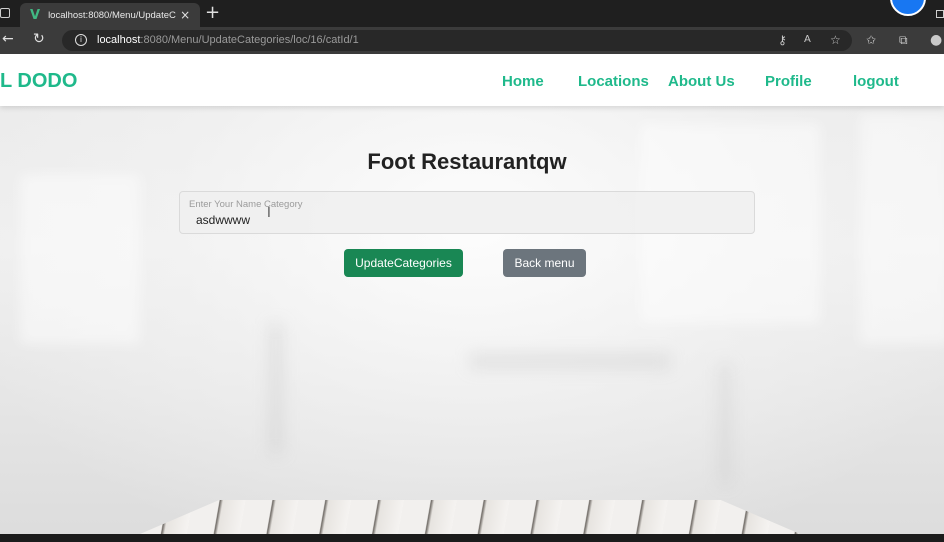 The width and height of the screenshot is (944, 542). I want to click on new-tab-icon: +, so click(212, 12).